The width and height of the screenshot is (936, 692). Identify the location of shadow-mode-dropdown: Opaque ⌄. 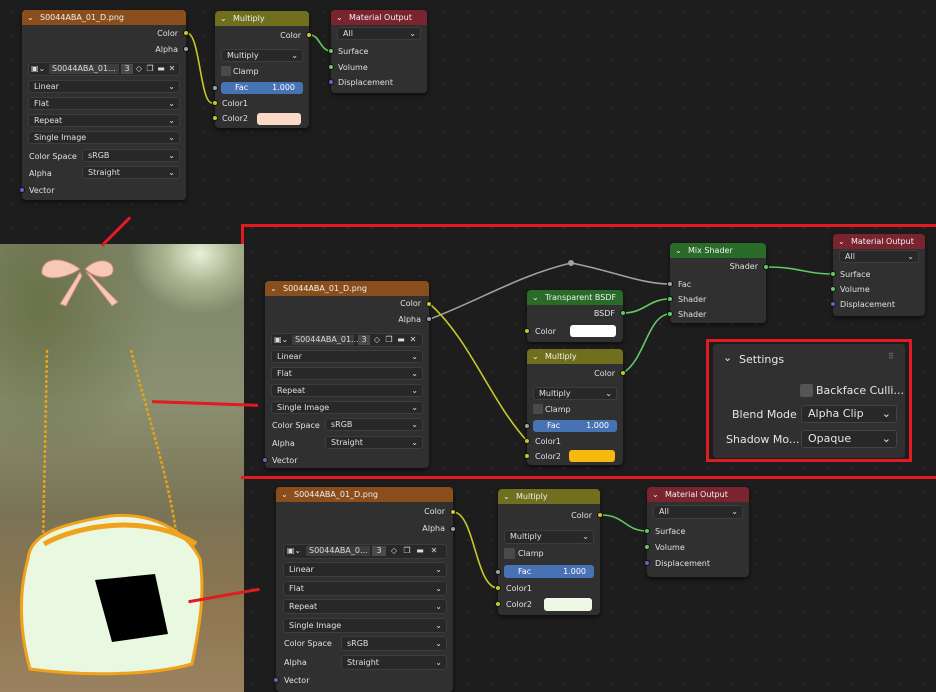
(849, 439).